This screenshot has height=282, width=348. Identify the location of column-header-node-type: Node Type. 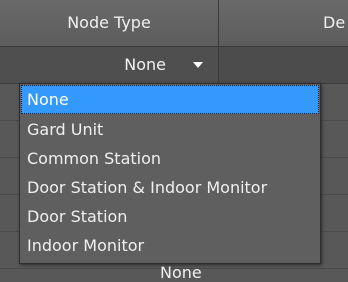
(109, 23).